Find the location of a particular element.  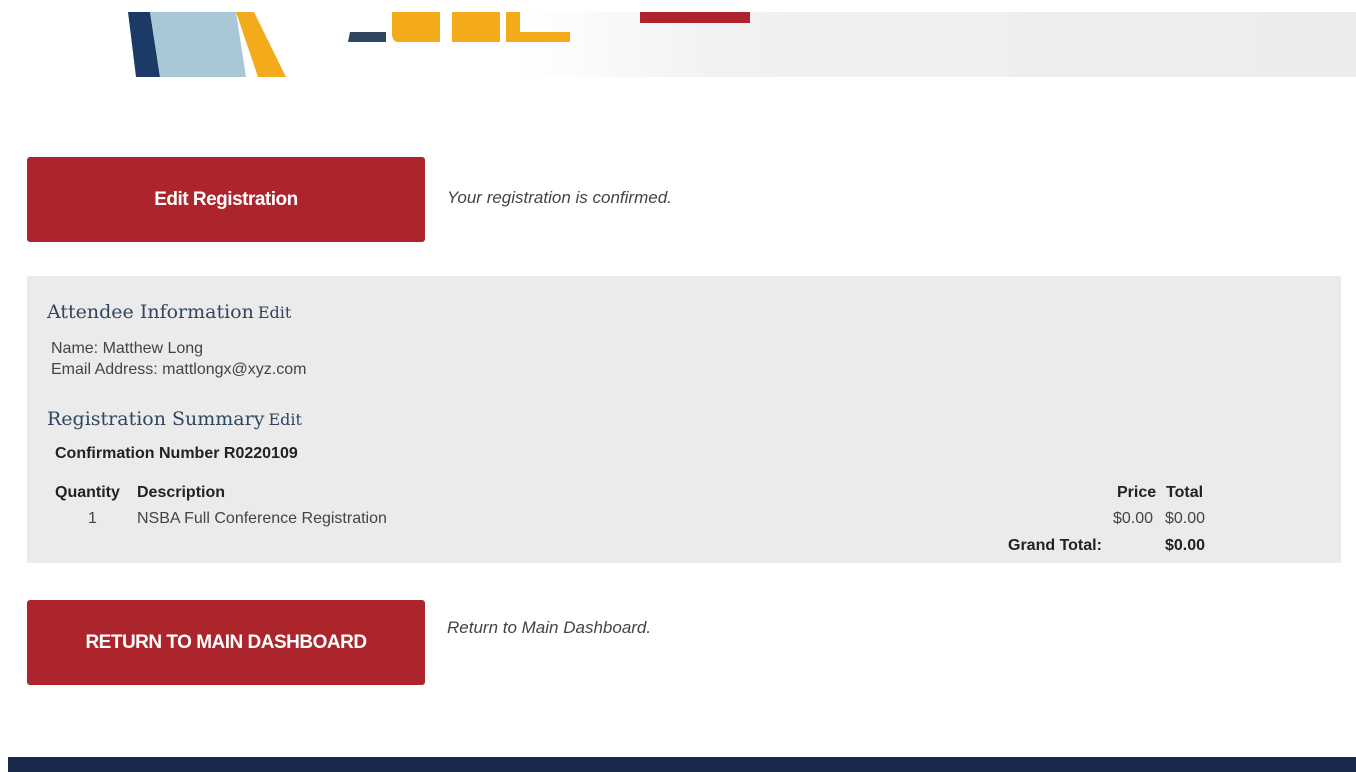

attendee-info-title: Attendee Information is located at coordinates (150, 312).